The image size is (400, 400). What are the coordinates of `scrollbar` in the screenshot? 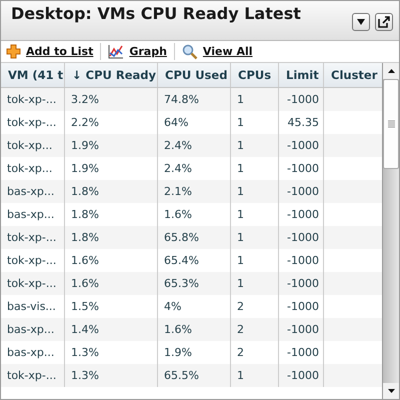 It's located at (390, 231).